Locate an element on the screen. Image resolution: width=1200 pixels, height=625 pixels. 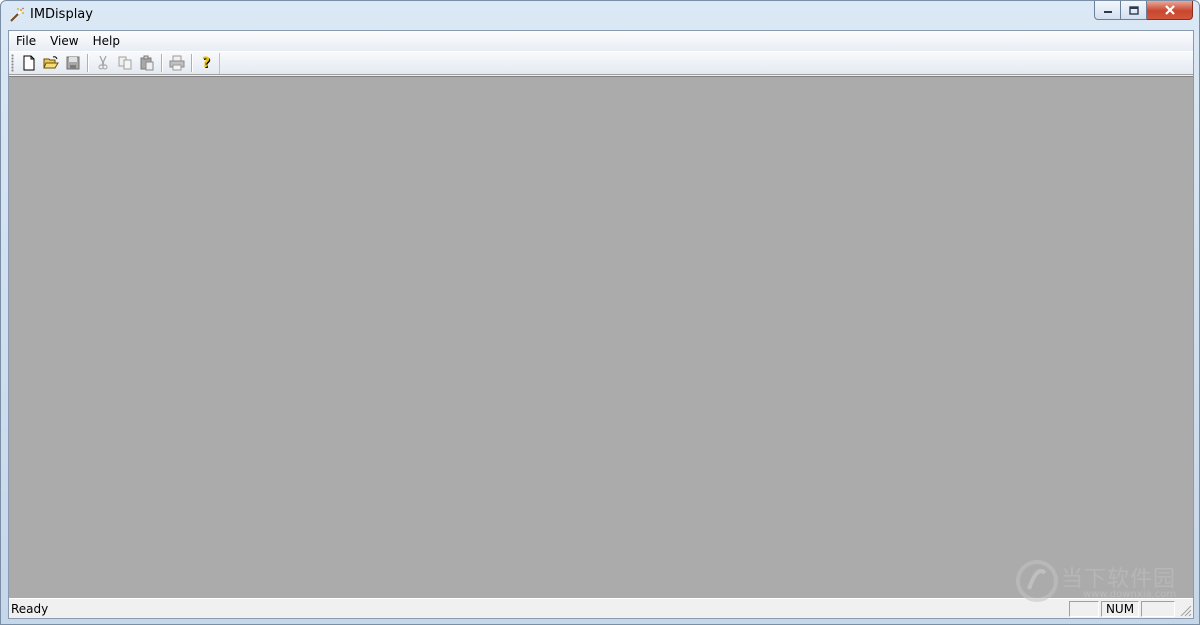
menu-file: File is located at coordinates (26, 41).